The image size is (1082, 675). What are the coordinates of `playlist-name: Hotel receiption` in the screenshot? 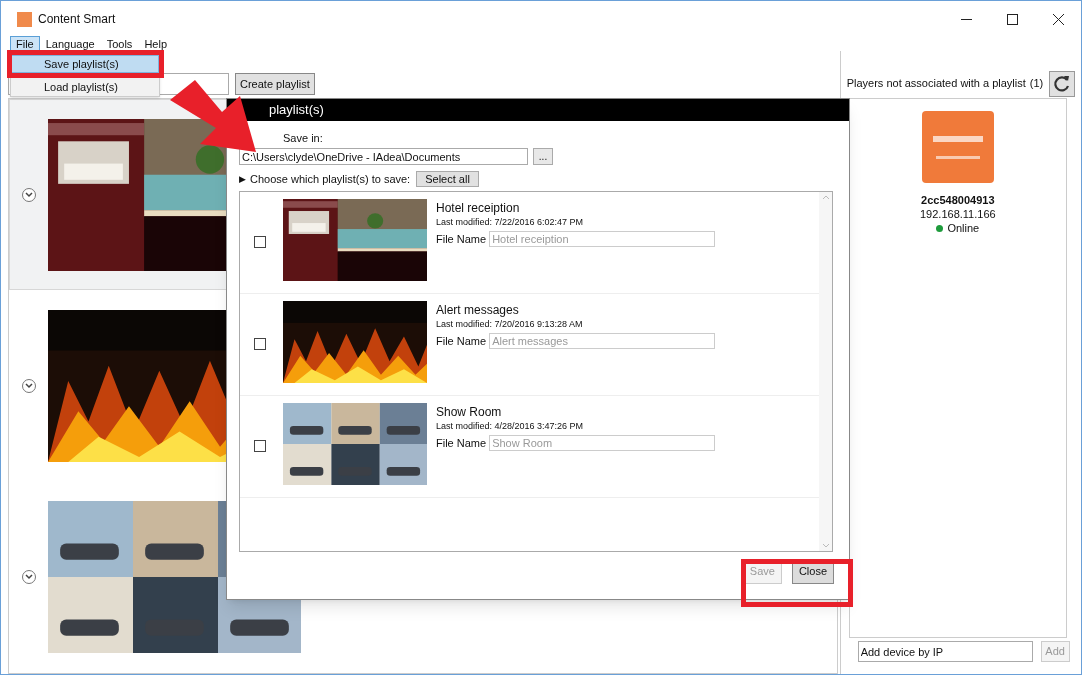 It's located at (478, 207).